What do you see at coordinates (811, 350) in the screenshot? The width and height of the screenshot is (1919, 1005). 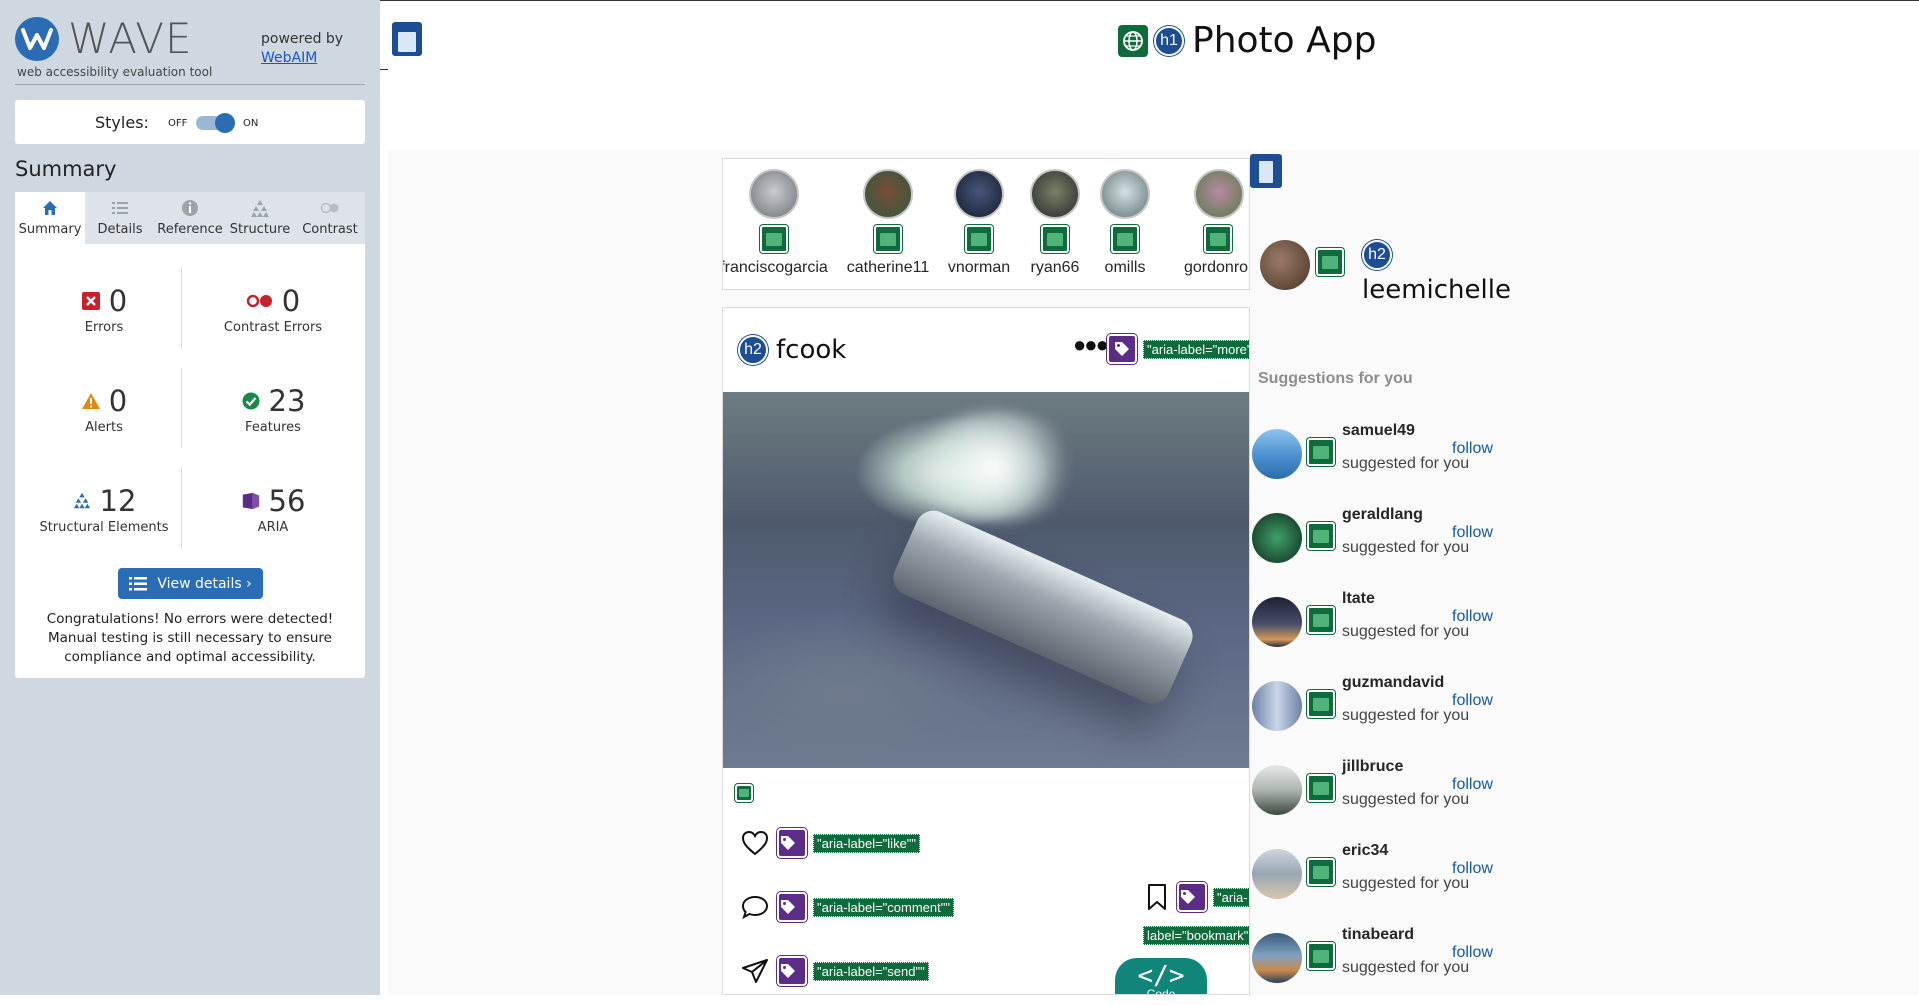 I see `post-username: fcook` at bounding box center [811, 350].